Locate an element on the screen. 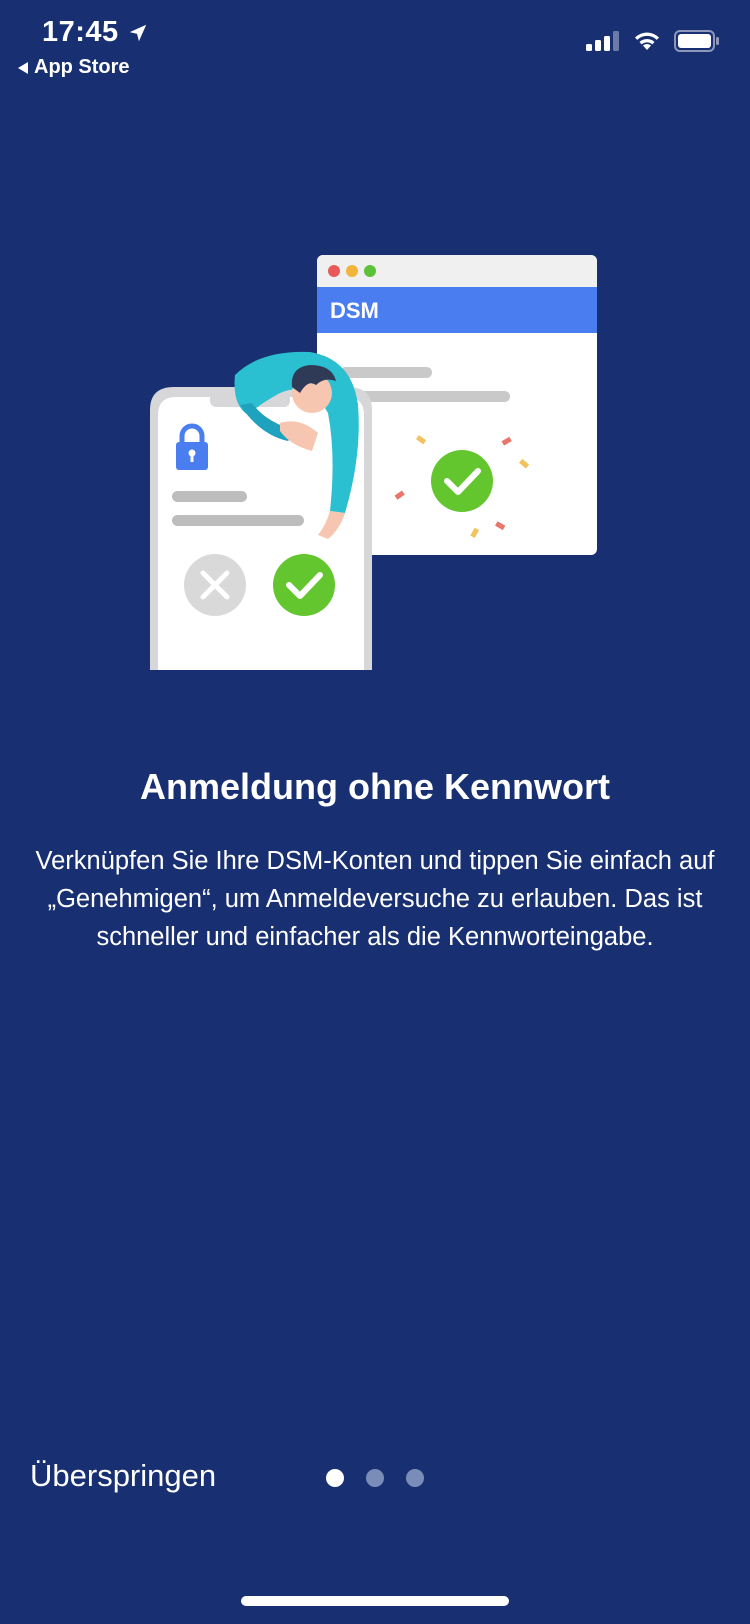 The width and height of the screenshot is (750, 1624). back-link-label: App Store is located at coordinates (82, 67).